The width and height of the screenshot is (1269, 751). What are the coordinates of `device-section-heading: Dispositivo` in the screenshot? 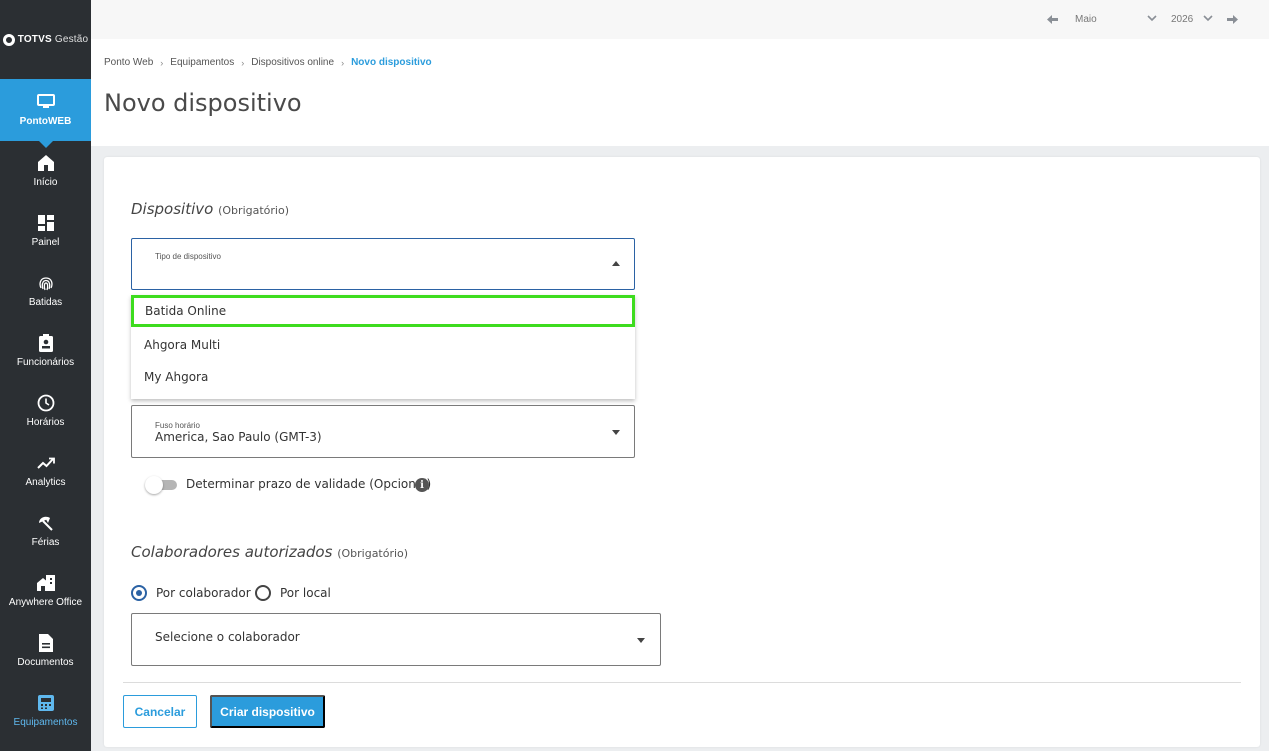 It's located at (172, 209).